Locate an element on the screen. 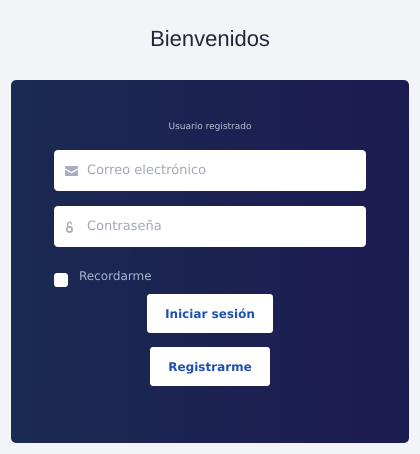 The width and height of the screenshot is (420, 454). remember-checkbox is located at coordinates (61, 280).